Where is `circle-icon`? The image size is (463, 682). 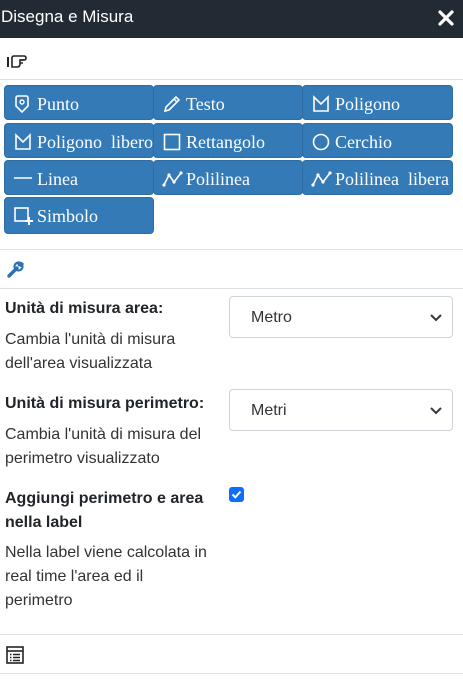
circle-icon is located at coordinates (321, 142).